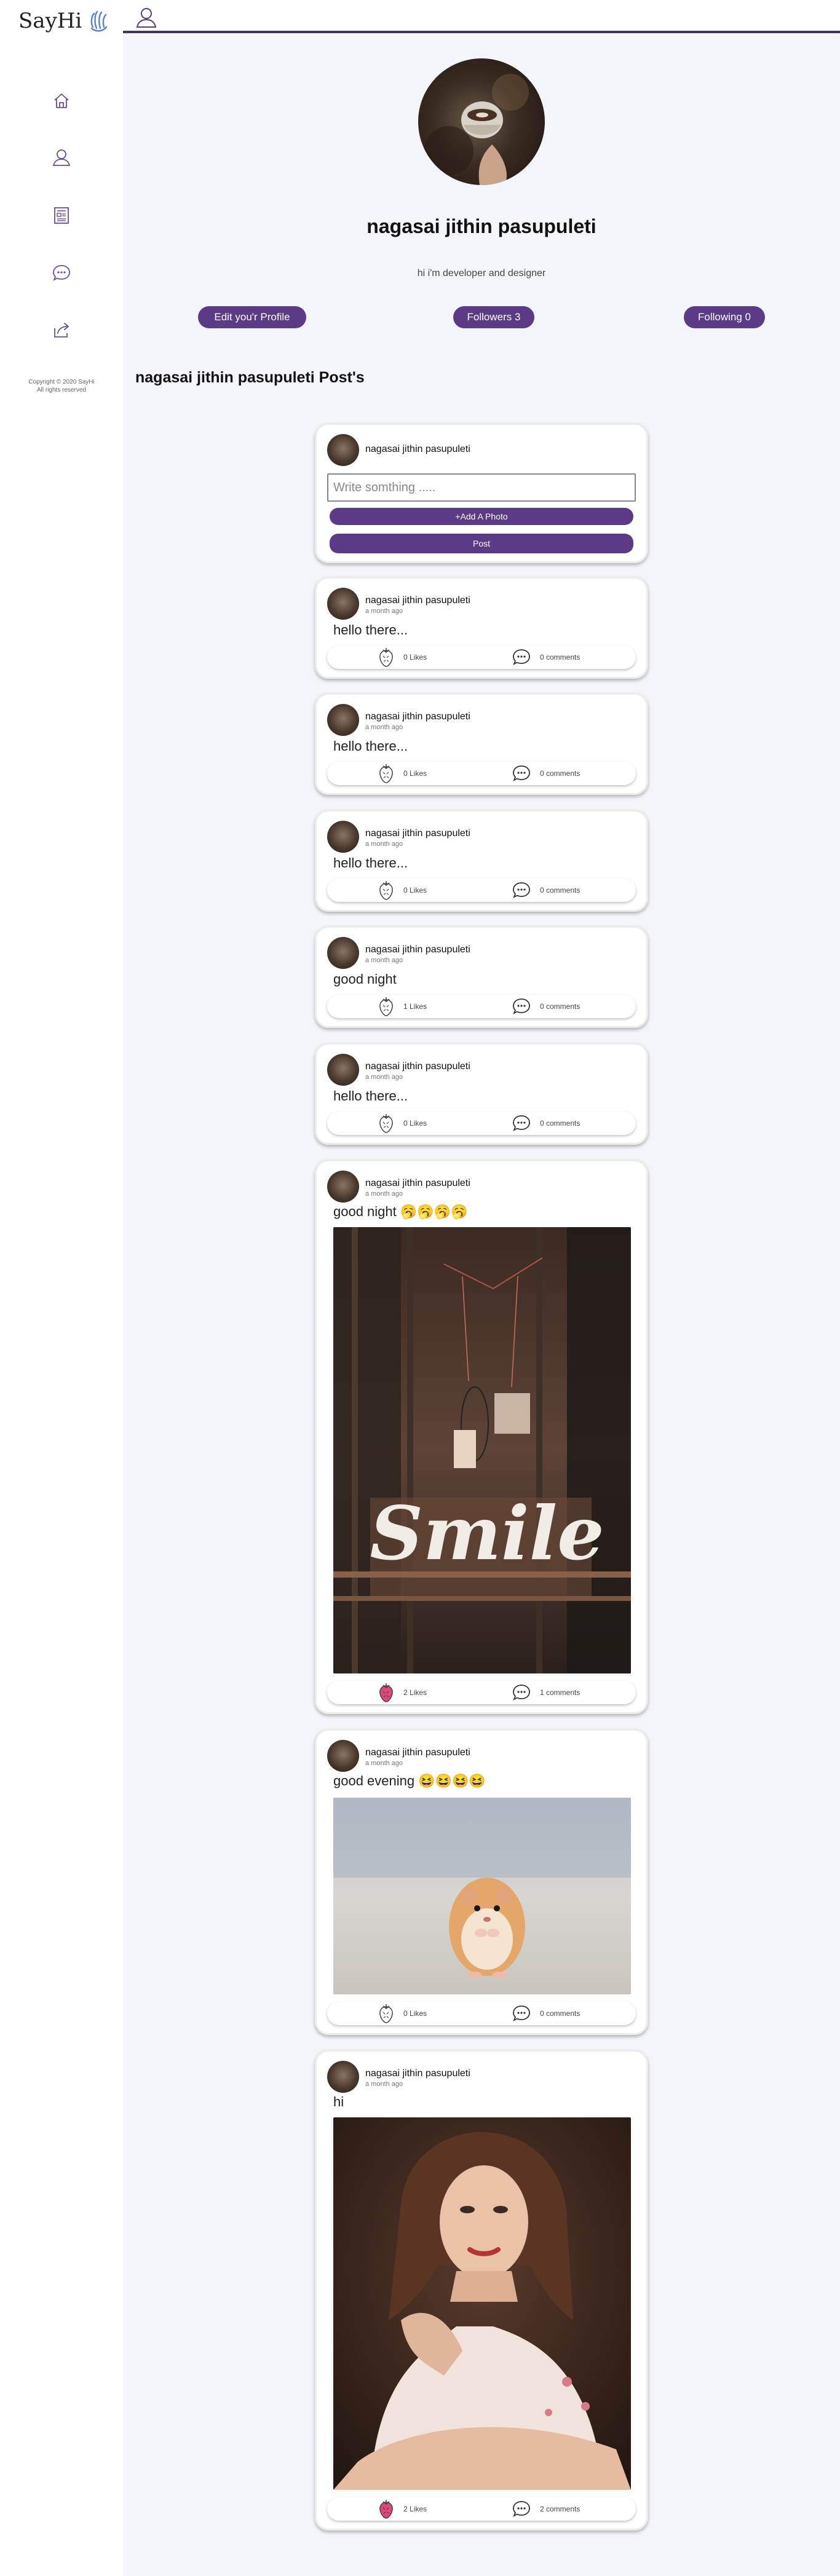 The image size is (840, 2576). What do you see at coordinates (146, 17) in the screenshot?
I see `user-icon` at bounding box center [146, 17].